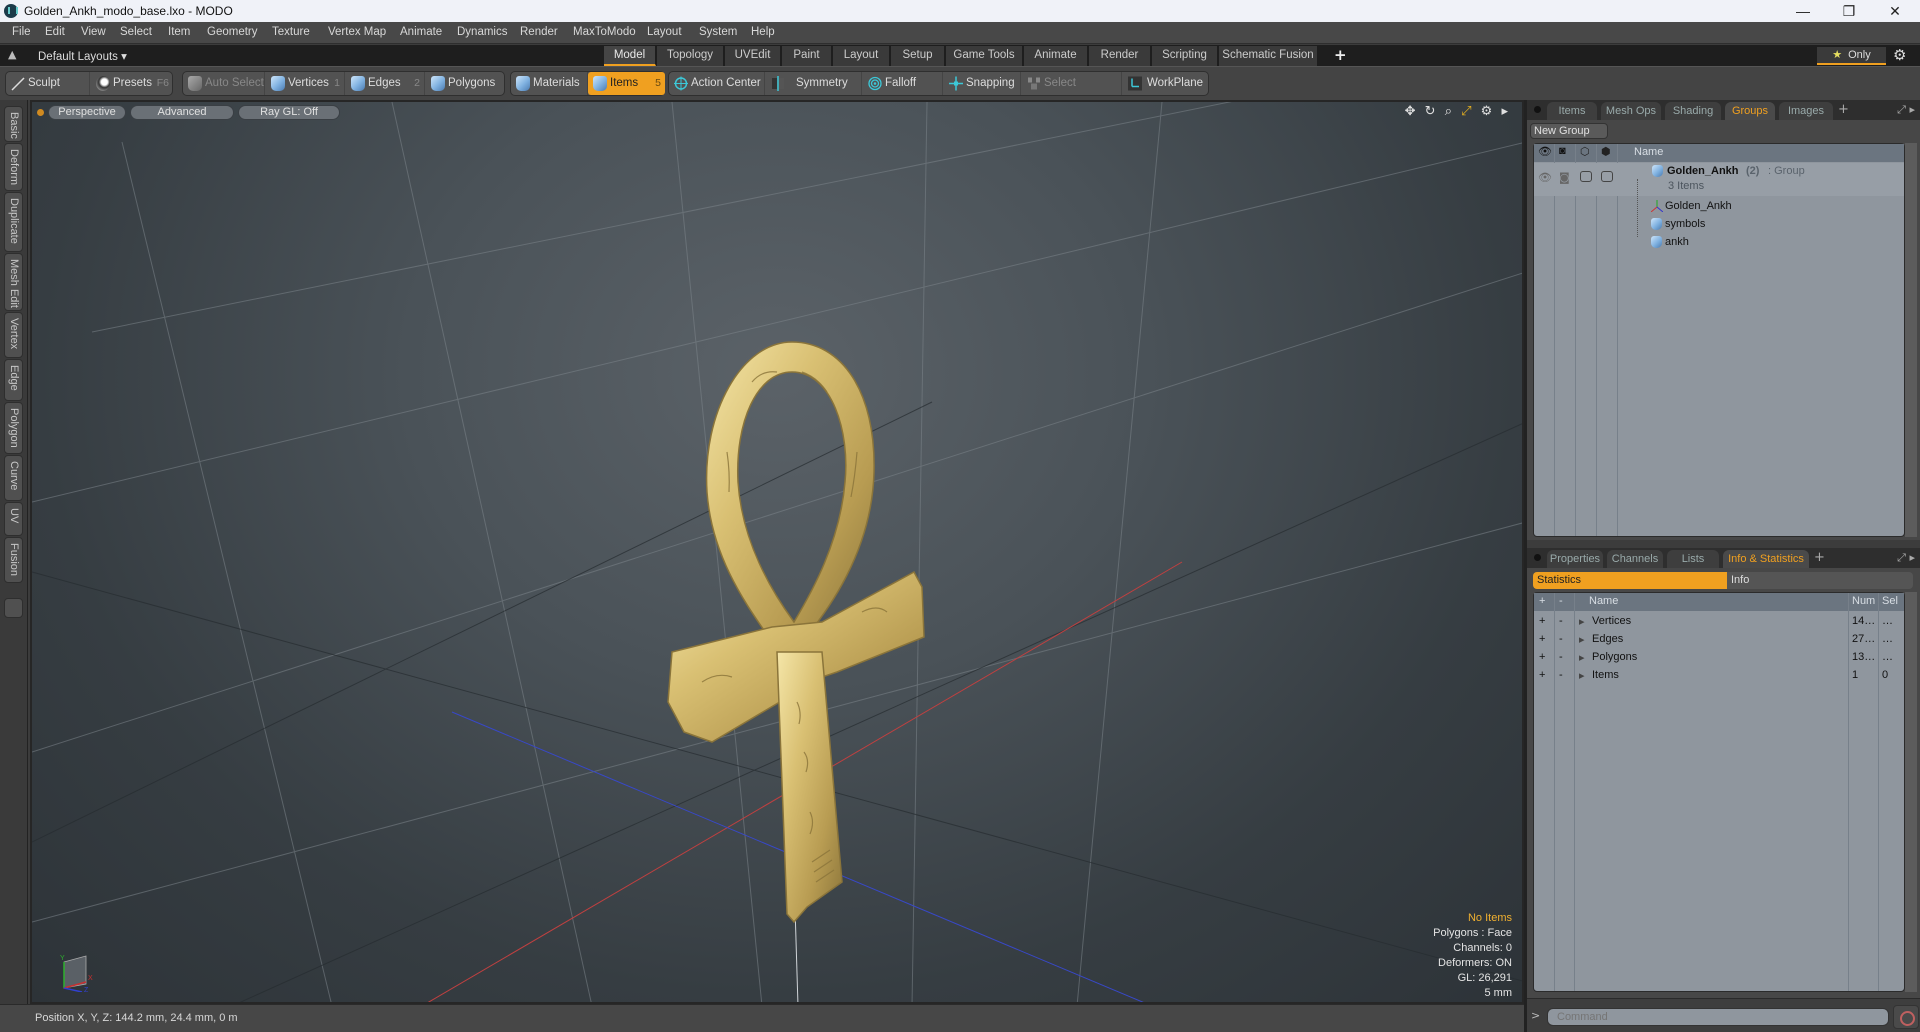 The image size is (1920, 1032). Describe the element at coordinates (1806, 111) in the screenshot. I see `tab-images: Images` at that location.